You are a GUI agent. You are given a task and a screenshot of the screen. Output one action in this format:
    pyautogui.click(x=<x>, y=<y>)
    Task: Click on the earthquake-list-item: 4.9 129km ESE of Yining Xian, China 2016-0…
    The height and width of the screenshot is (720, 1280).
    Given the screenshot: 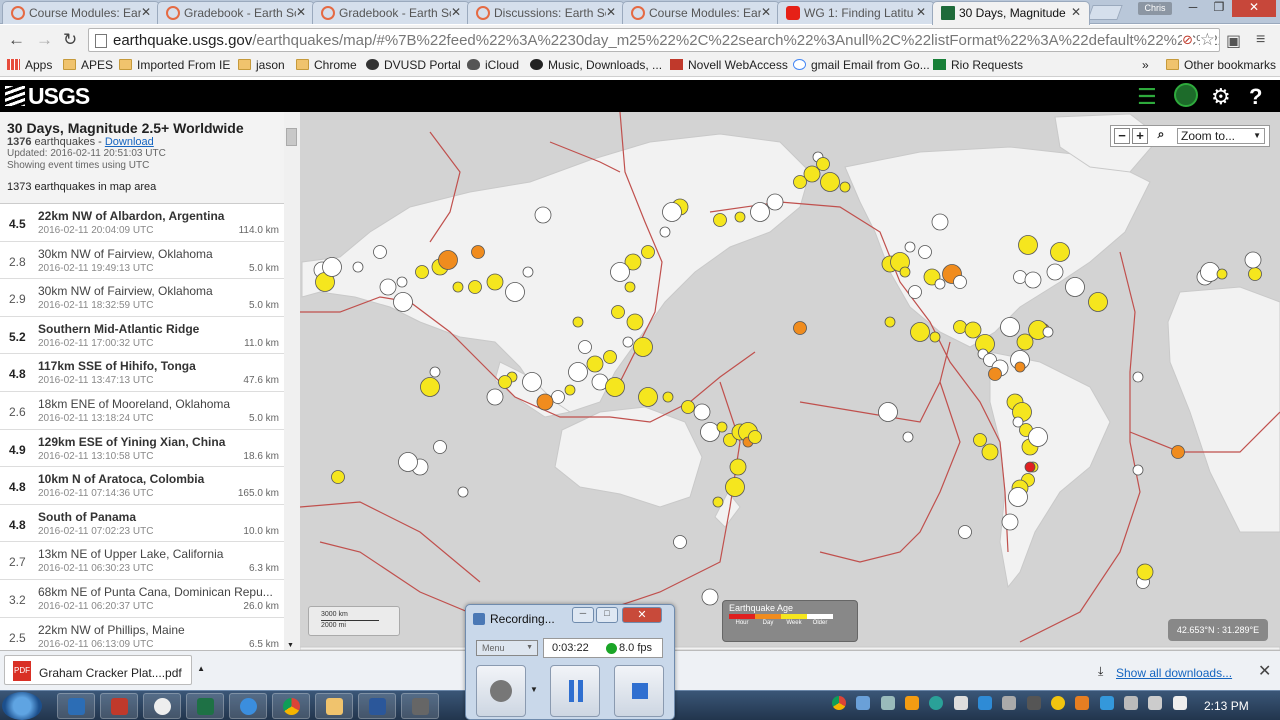 What is the action you would take?
    pyautogui.click(x=142, y=449)
    